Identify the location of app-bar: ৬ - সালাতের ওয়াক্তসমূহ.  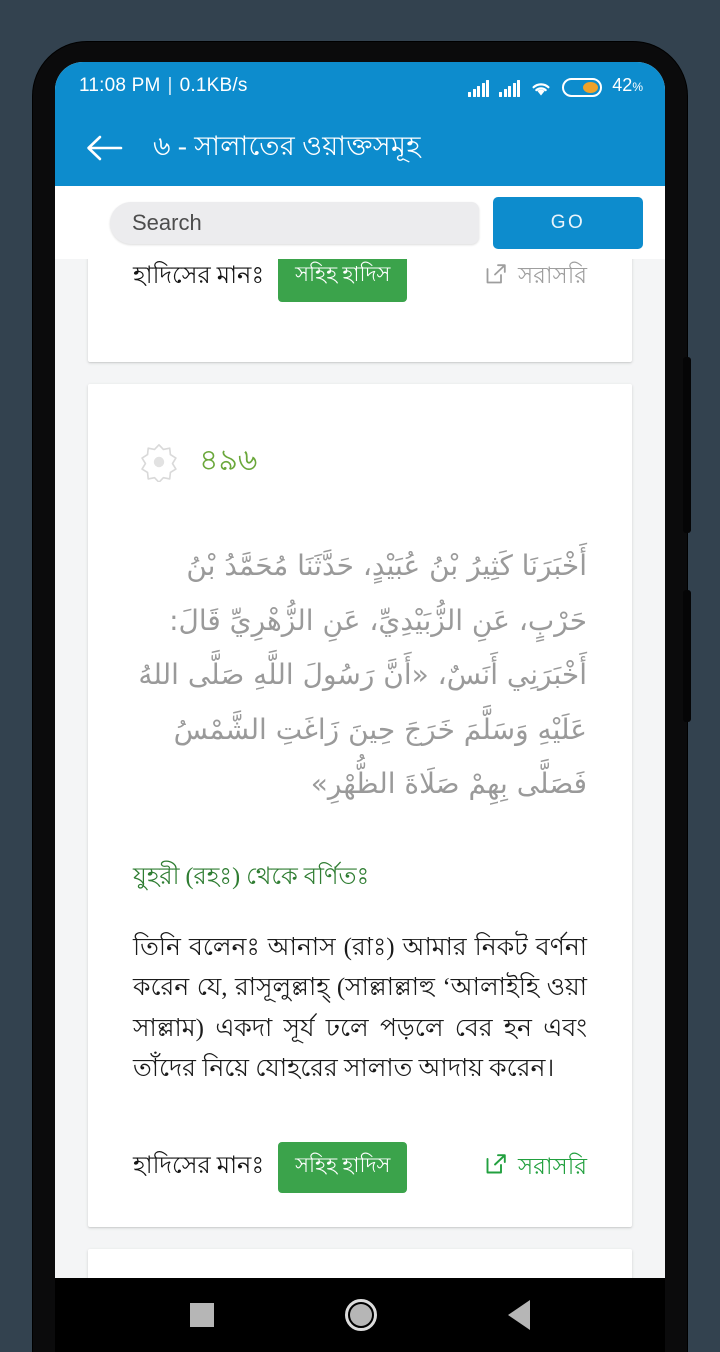
(360, 148).